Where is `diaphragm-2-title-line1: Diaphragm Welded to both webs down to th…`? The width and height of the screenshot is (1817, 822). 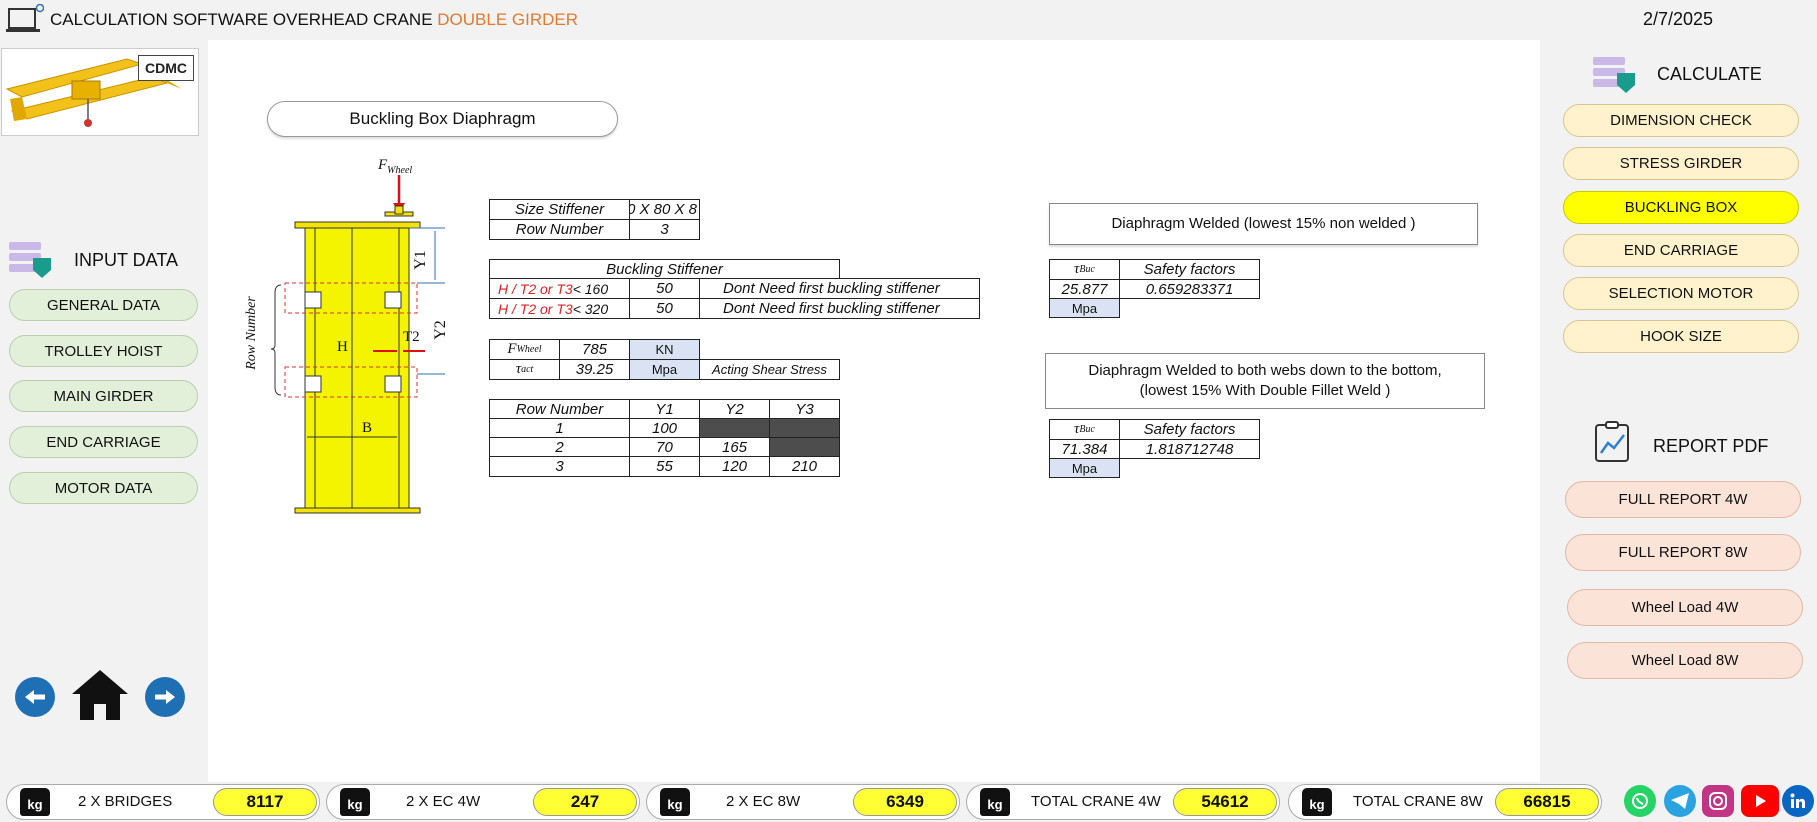
diaphragm-2-title-line1: Diaphragm Welded to both webs down to th… is located at coordinates (1265, 370).